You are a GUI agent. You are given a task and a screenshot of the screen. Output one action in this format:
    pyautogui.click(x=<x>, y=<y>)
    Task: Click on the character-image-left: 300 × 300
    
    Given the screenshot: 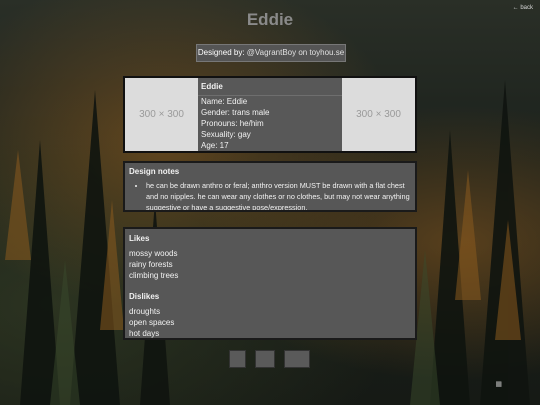 What is the action you would take?
    pyautogui.click(x=161, y=114)
    